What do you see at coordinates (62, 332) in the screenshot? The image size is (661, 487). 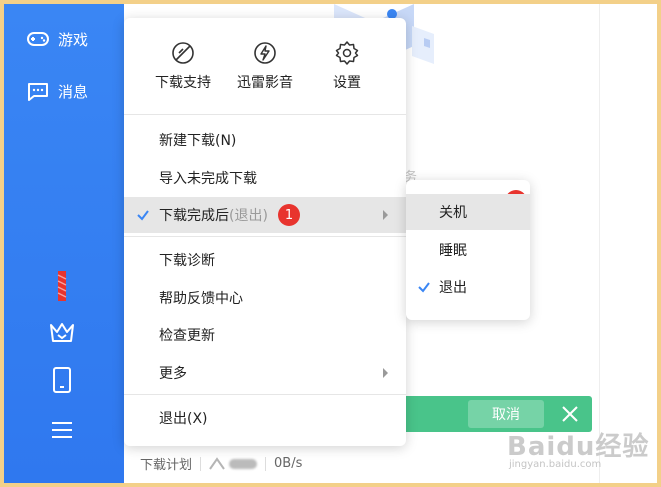 I see `crown-icon` at bounding box center [62, 332].